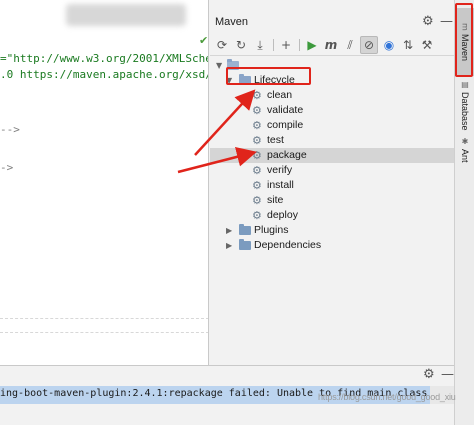  Describe the element at coordinates (280, 95) in the screenshot. I see `phase-label: clean` at that location.